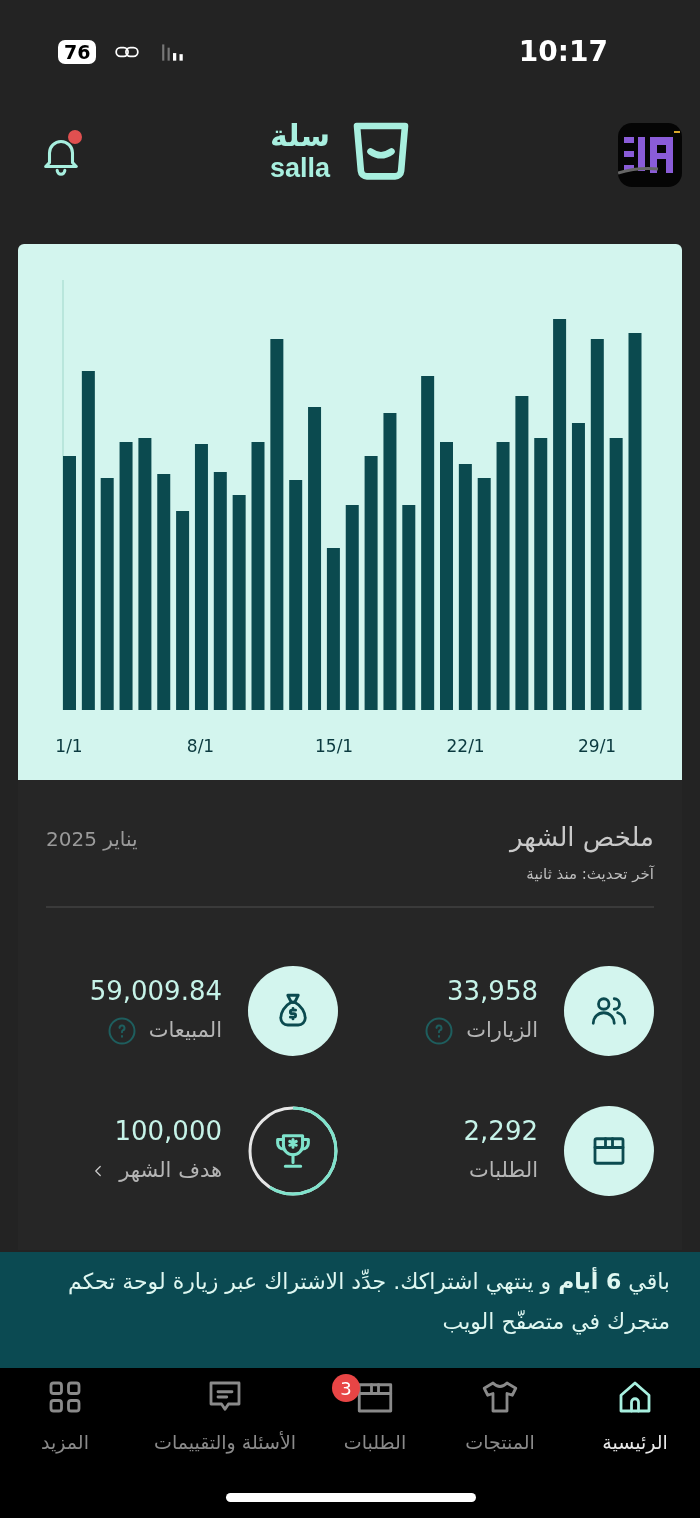 The image size is (700, 1518). Describe the element at coordinates (225, 1447) in the screenshot. I see `nav-tab: الأسئلة والتقييمات` at that location.